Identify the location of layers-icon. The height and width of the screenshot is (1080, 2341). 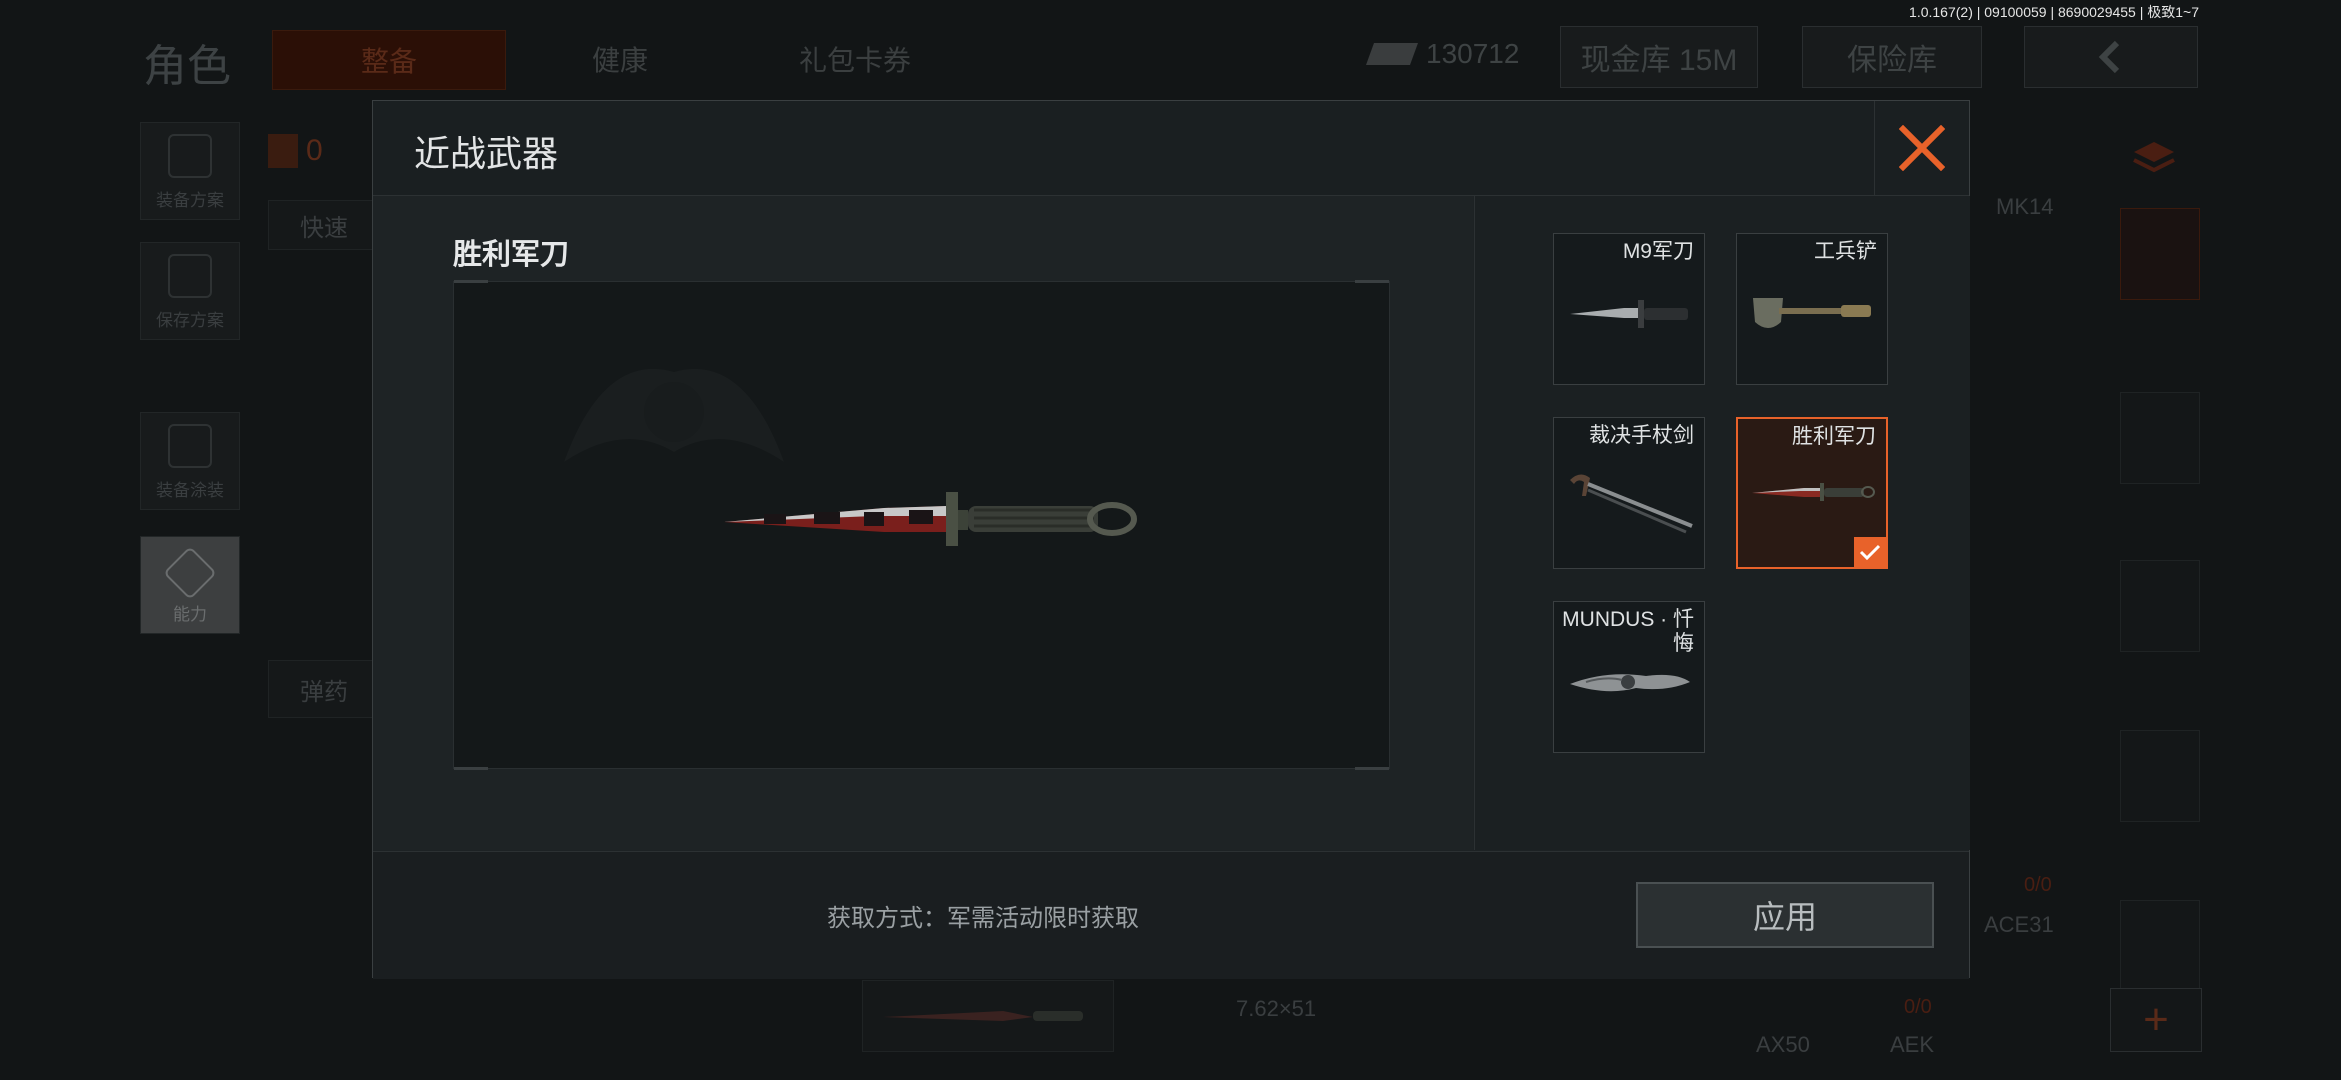
(2155, 154).